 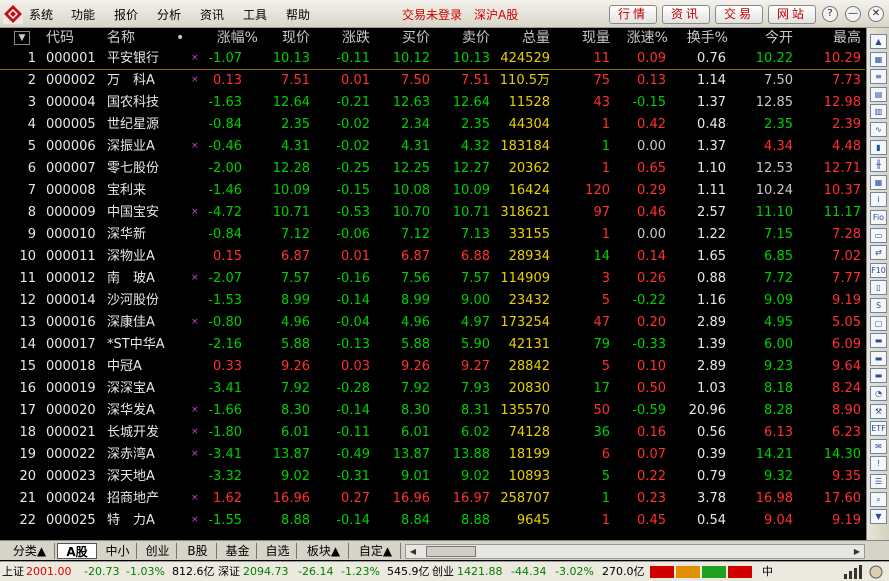 What do you see at coordinates (406, 38) in the screenshot?
I see `col-bid: 买价` at bounding box center [406, 38].